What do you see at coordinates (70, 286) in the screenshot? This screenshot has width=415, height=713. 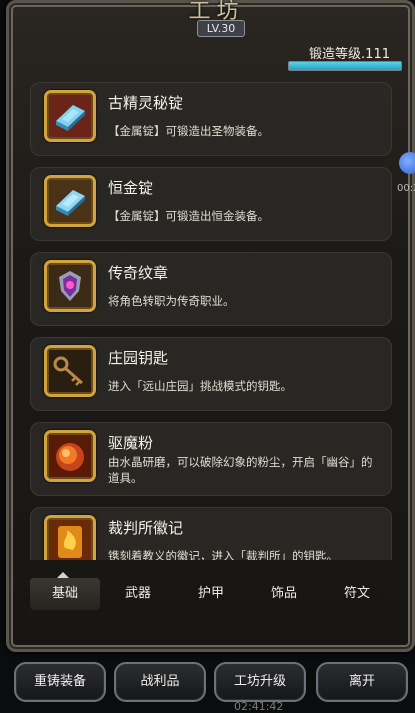 I see `legend-crest-icon` at bounding box center [70, 286].